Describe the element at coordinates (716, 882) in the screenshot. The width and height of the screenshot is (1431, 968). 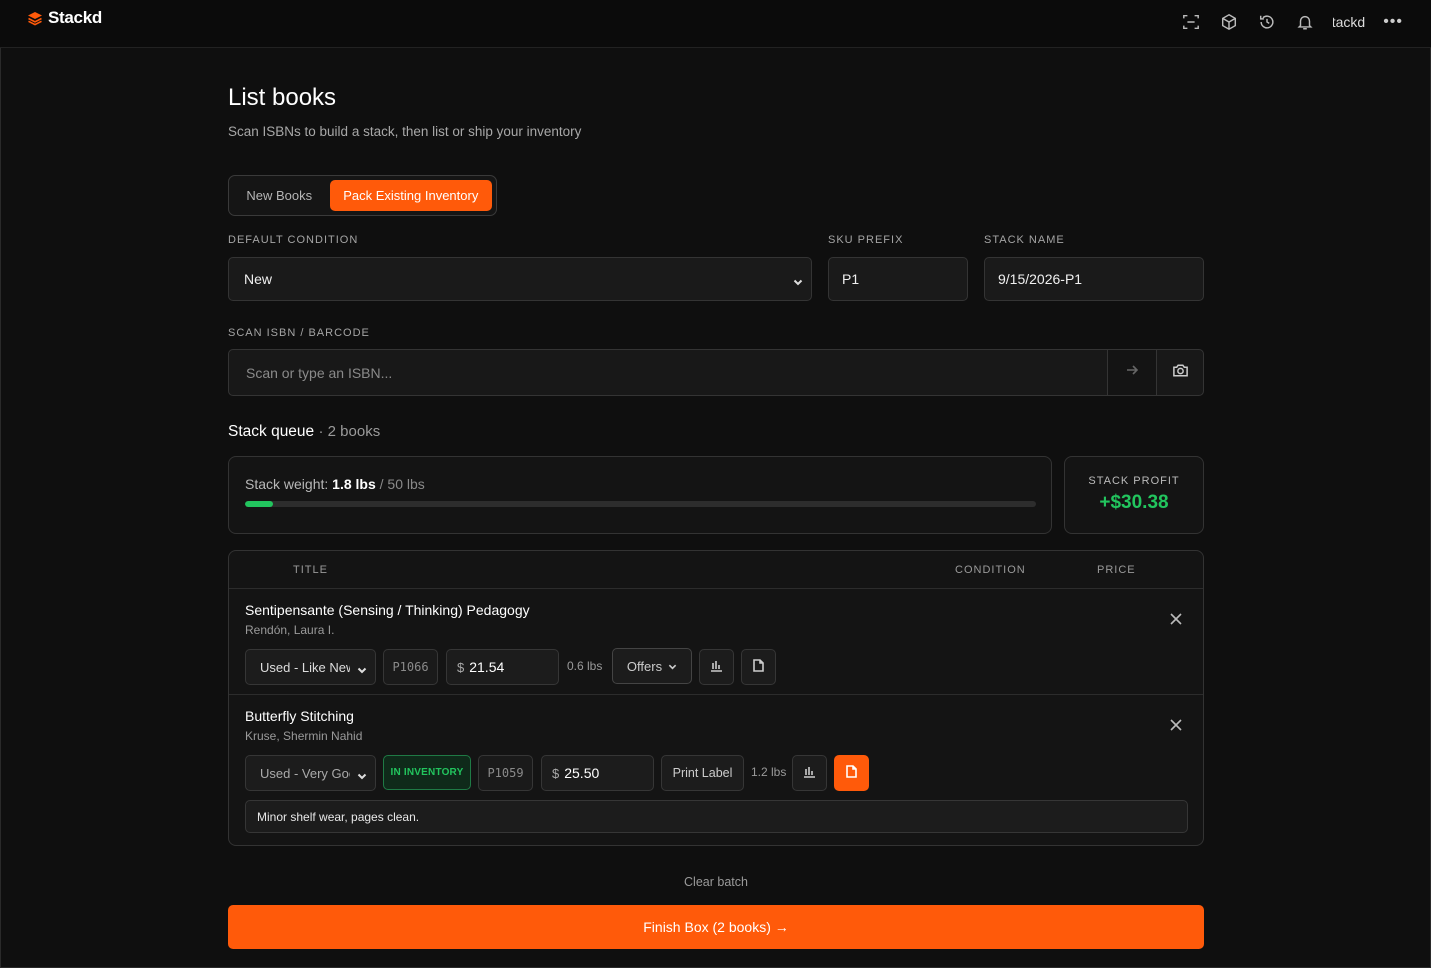
I see `clear-batch-button: Clear batch` at that location.